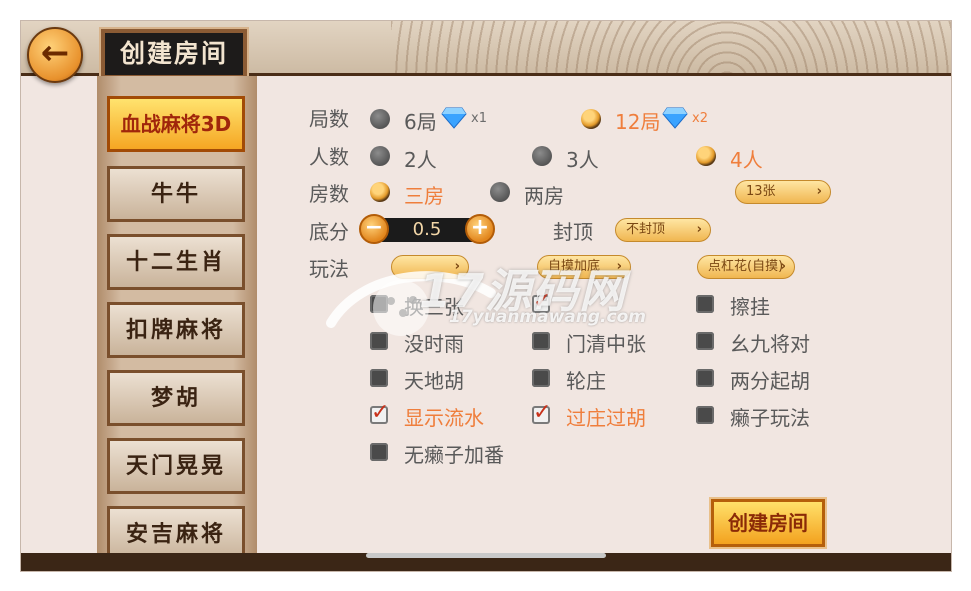 Image resolution: width=971 pixels, height=591 pixels. Describe the element at coordinates (606, 418) in the screenshot. I see `rule-text: 过庄过胡` at that location.